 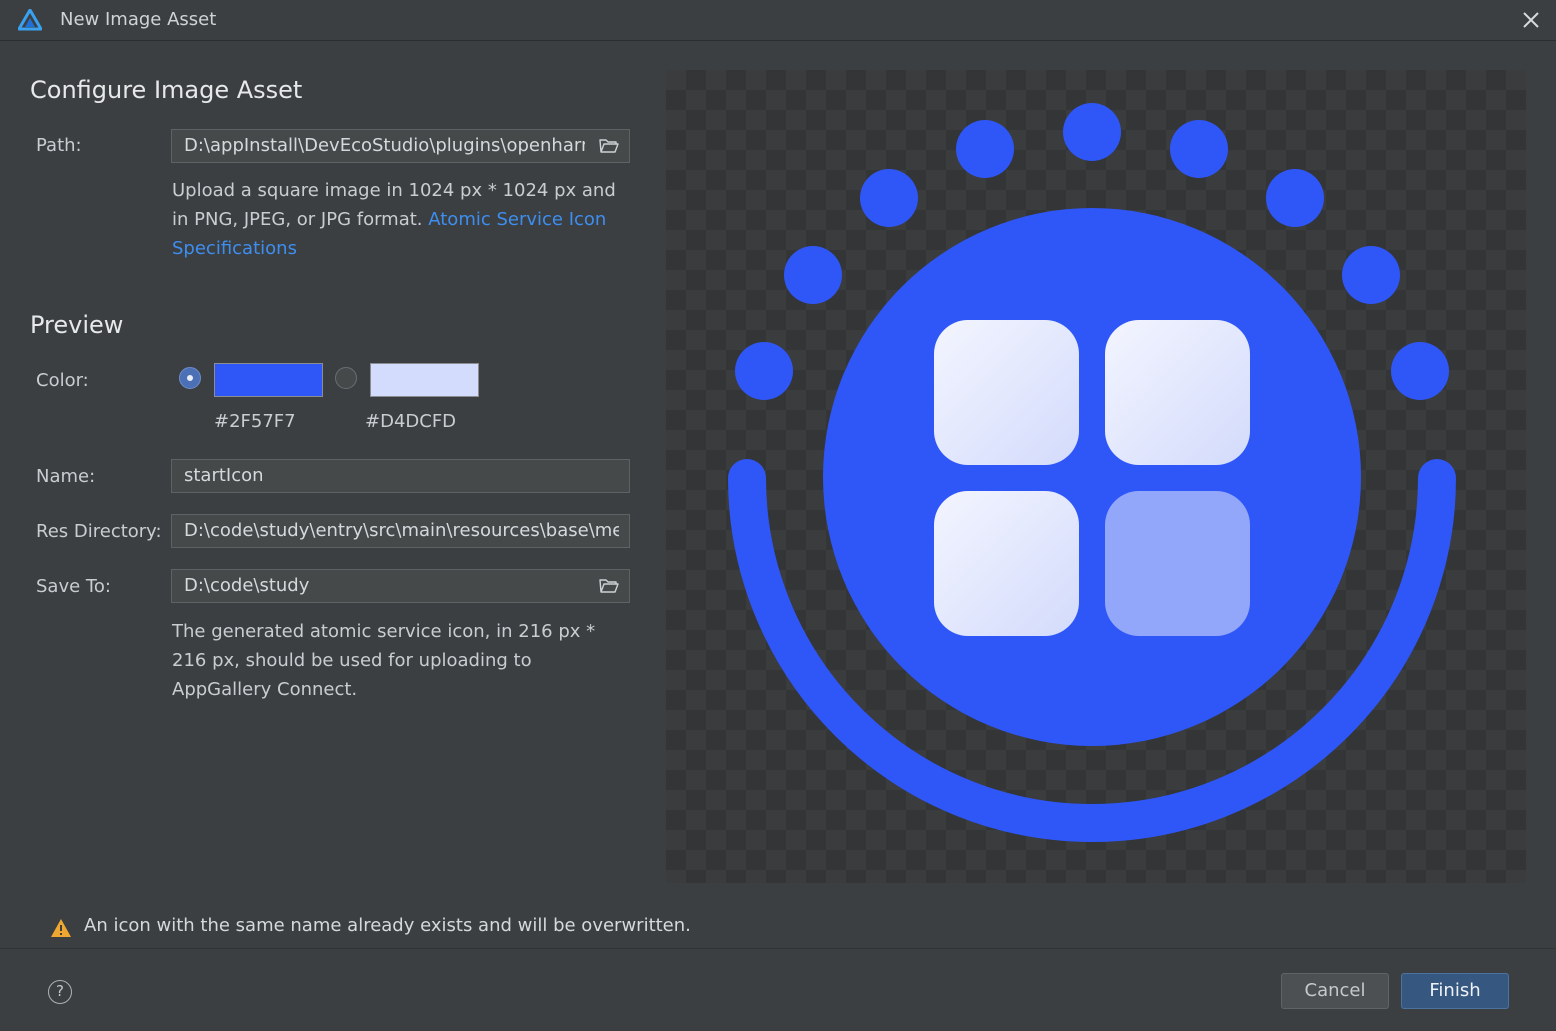 I want to click on saveto-value: D:\code\study, so click(x=247, y=585).